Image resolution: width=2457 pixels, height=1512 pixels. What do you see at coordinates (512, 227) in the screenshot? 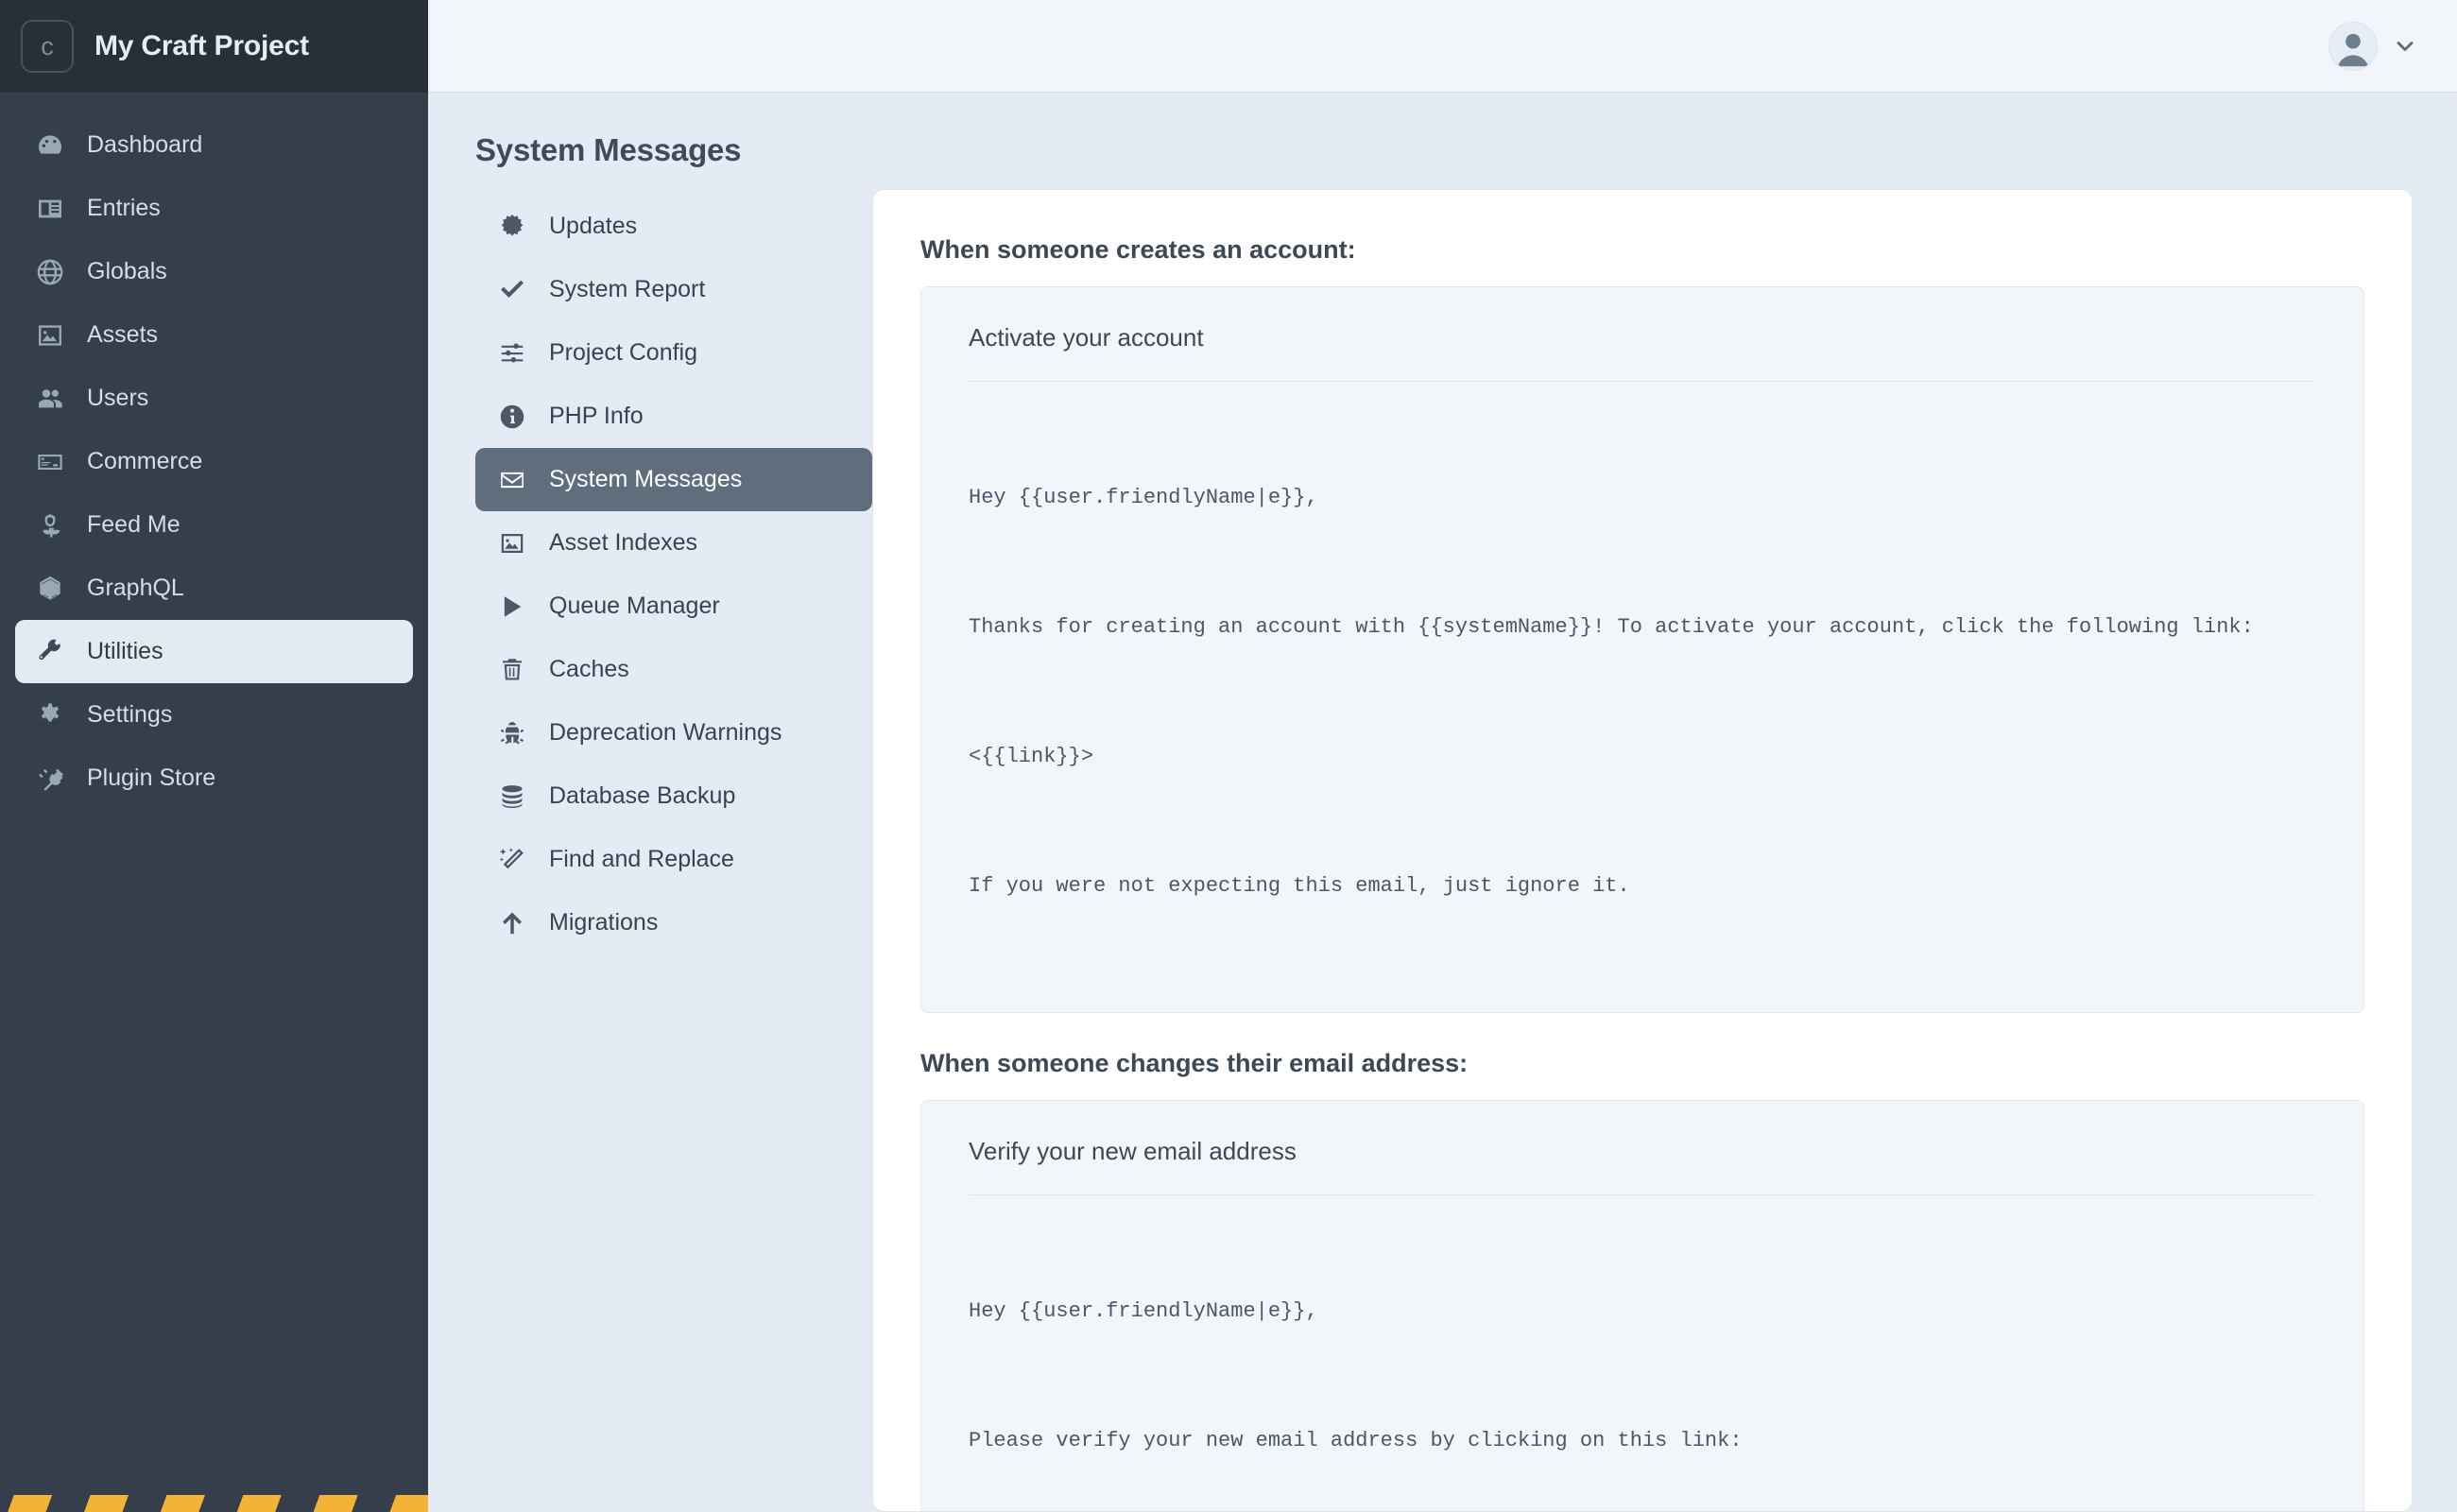
I see `burst-icon` at bounding box center [512, 227].